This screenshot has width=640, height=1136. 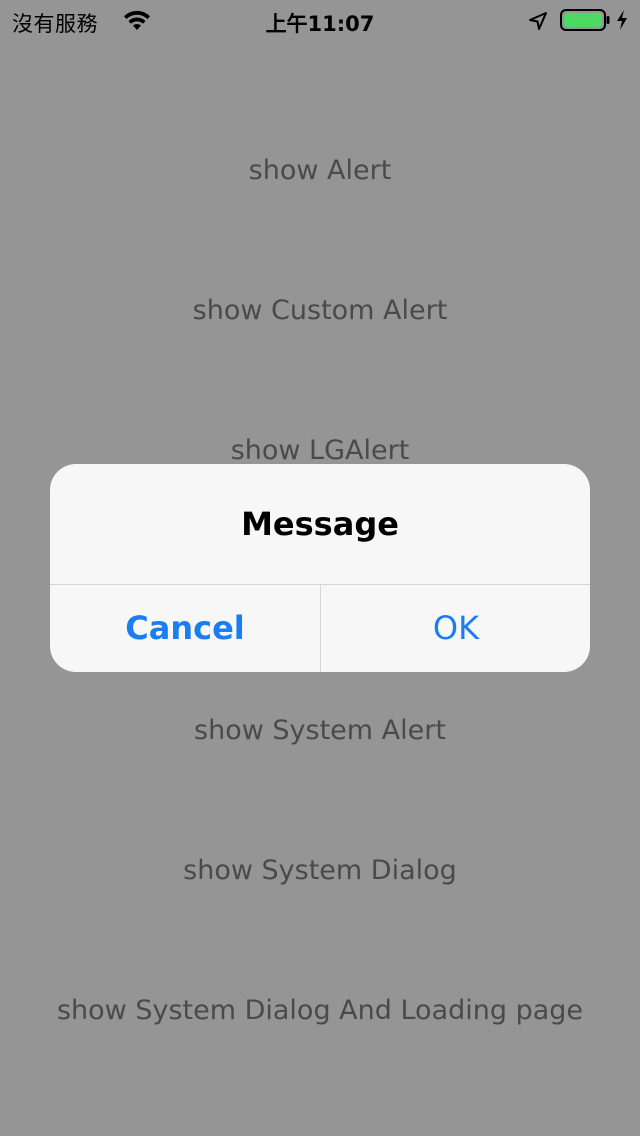 I want to click on charging-bolt-icon, so click(x=622, y=20).